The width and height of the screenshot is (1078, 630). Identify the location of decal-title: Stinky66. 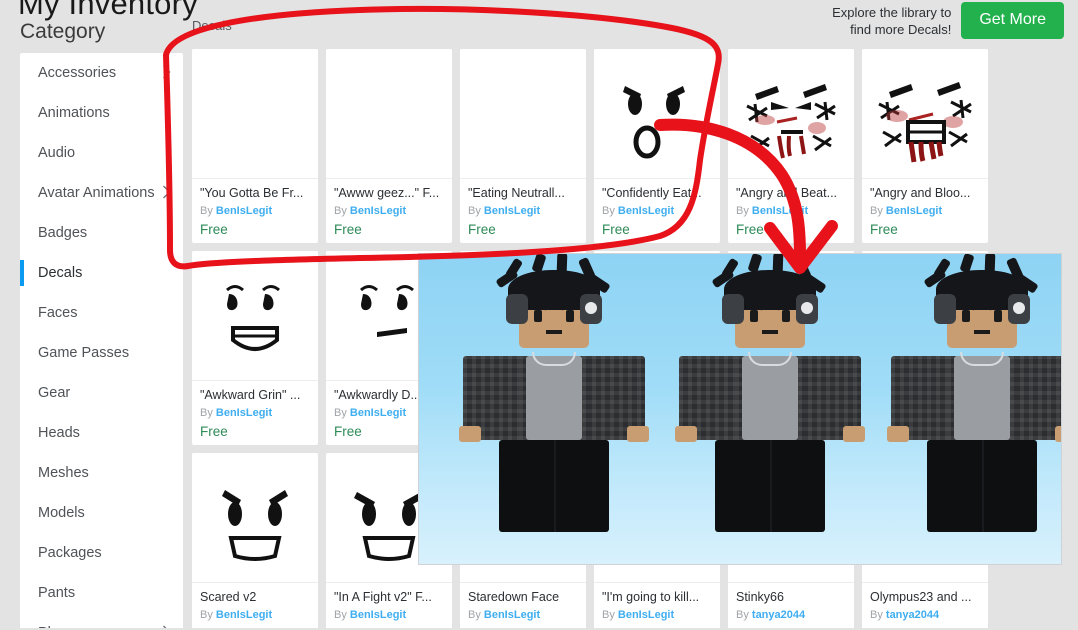
(791, 597).